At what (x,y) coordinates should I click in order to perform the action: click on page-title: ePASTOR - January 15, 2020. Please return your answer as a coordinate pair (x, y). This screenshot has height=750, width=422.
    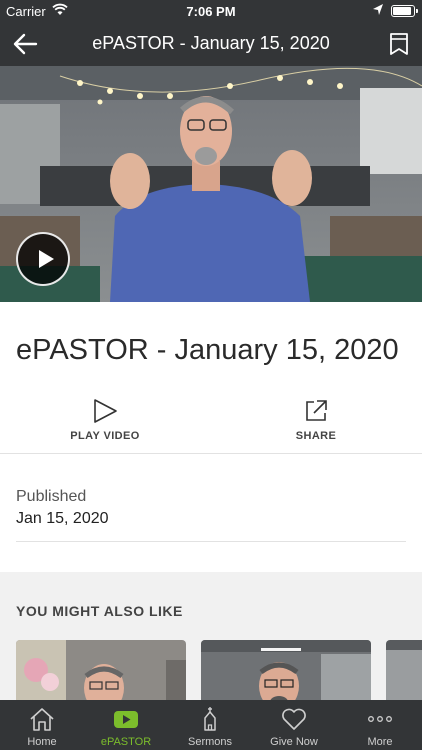
    Looking at the image, I should click on (207, 350).